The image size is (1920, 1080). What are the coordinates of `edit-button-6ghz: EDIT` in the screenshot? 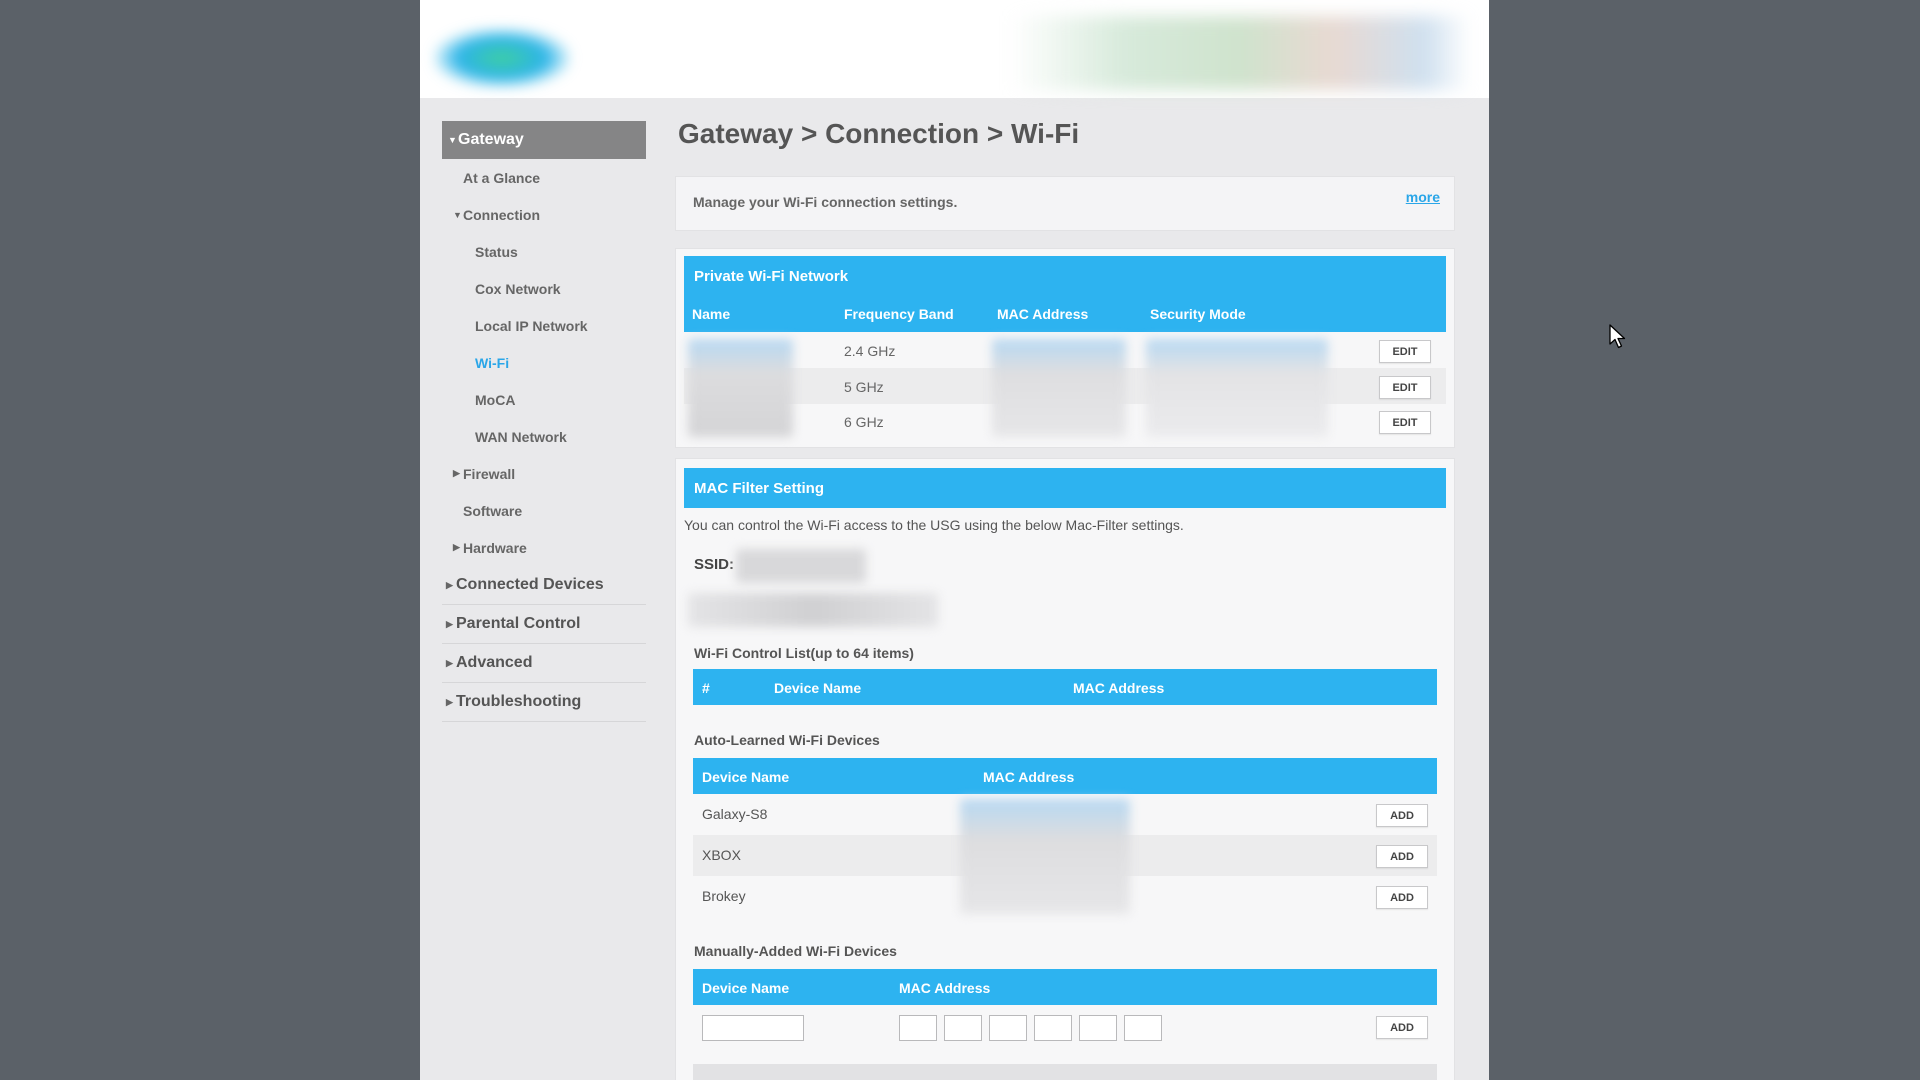 It's located at (1405, 422).